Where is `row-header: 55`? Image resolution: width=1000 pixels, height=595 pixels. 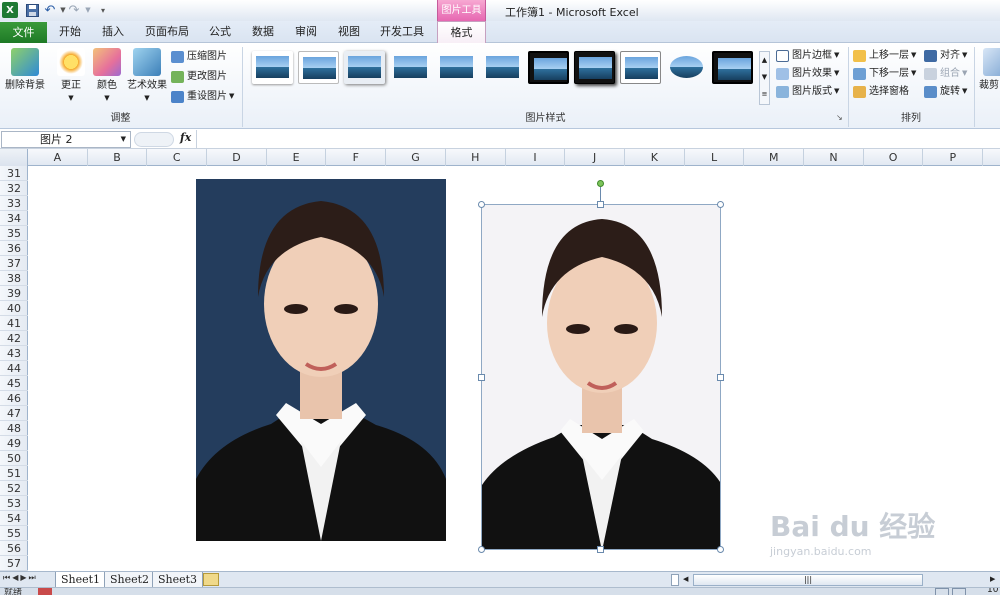
row-header: 55 is located at coordinates (14, 533).